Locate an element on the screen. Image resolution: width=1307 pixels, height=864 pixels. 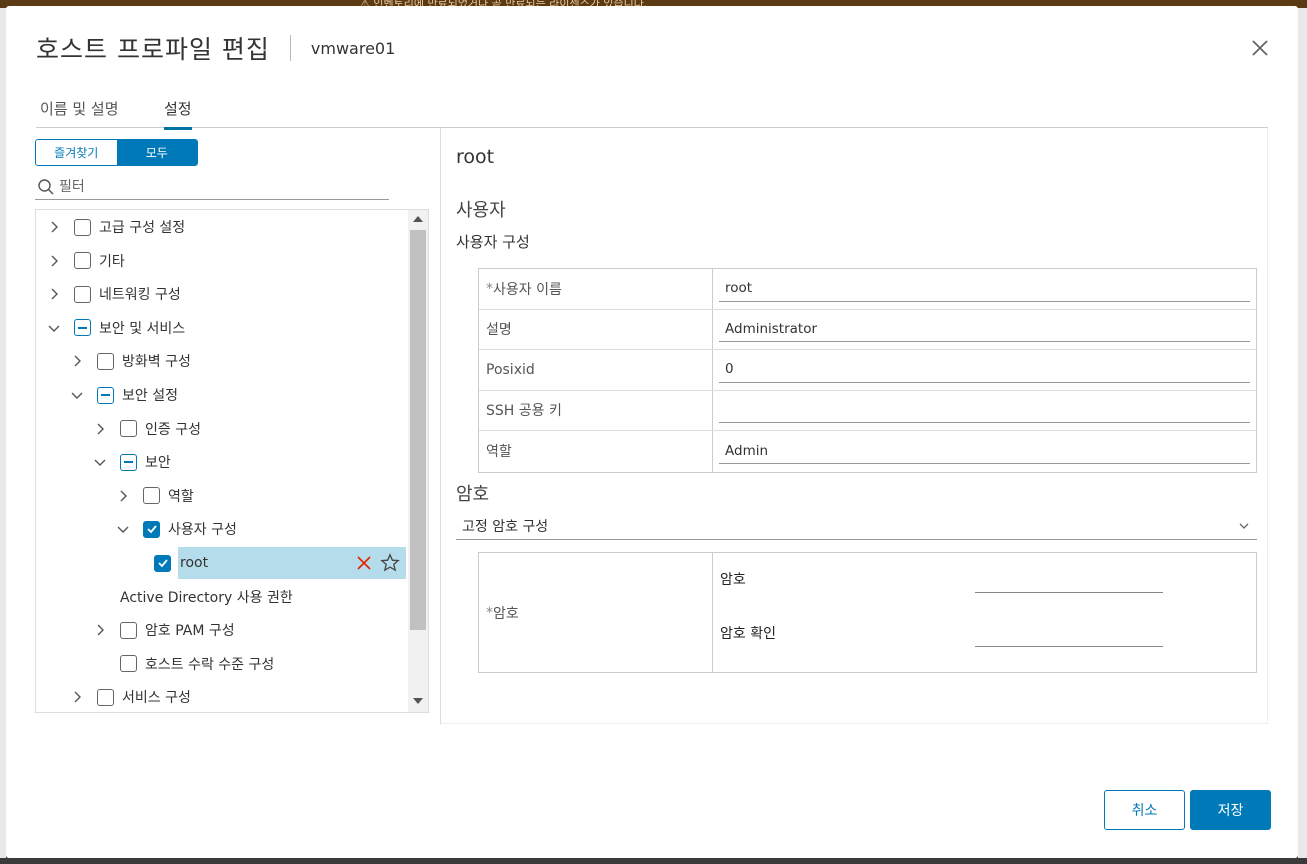
all-toggle-button: 모두 is located at coordinates (156, 152).